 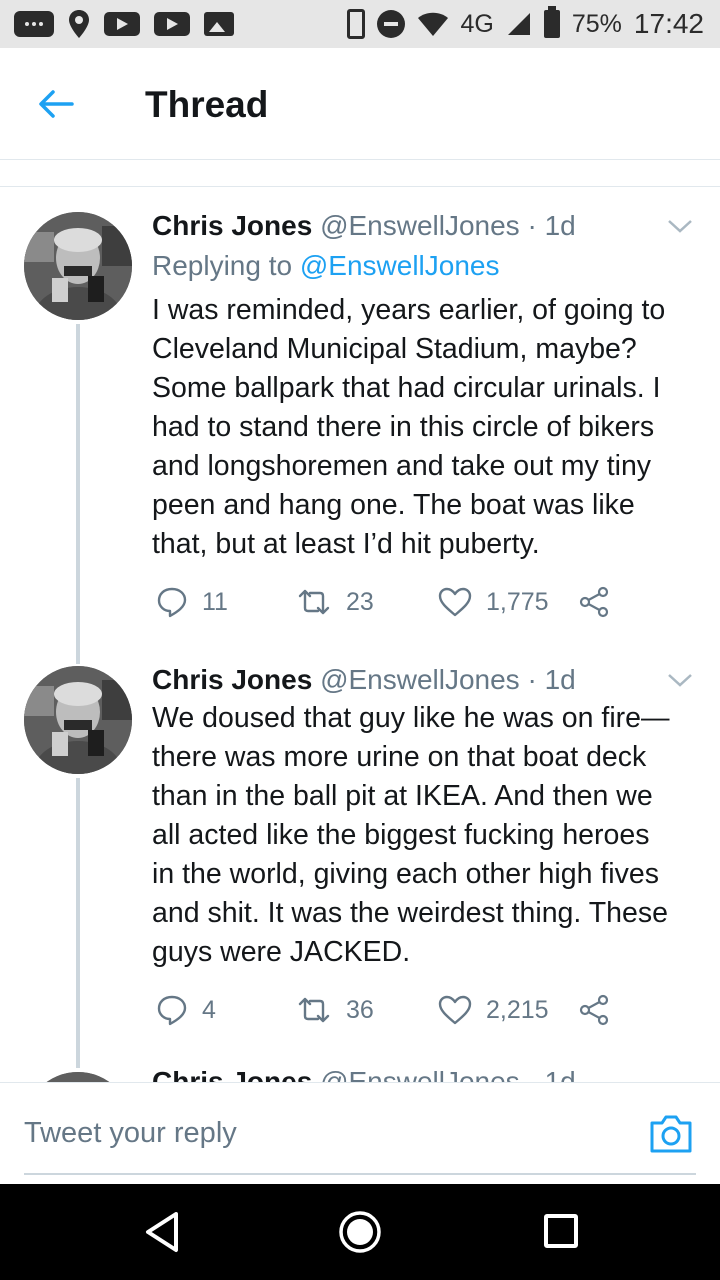 I want to click on replying-to-label: Replying to, so click(x=226, y=265).